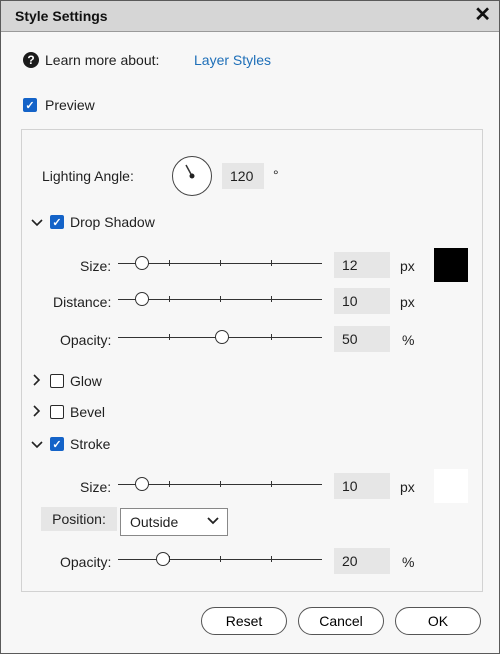  I want to click on glow-chevron-right-icon, so click(37, 381).